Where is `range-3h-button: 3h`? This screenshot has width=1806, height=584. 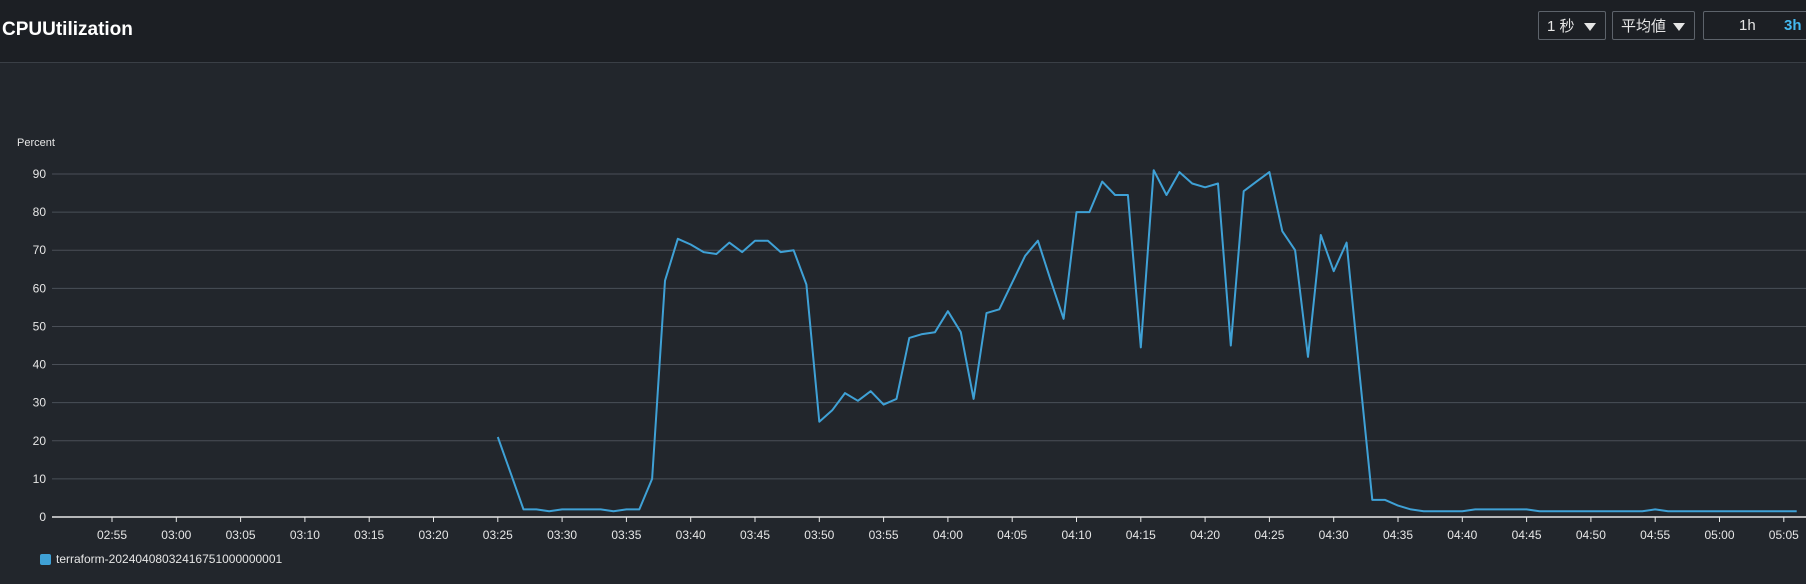
range-3h-button: 3h is located at coordinates (1793, 25).